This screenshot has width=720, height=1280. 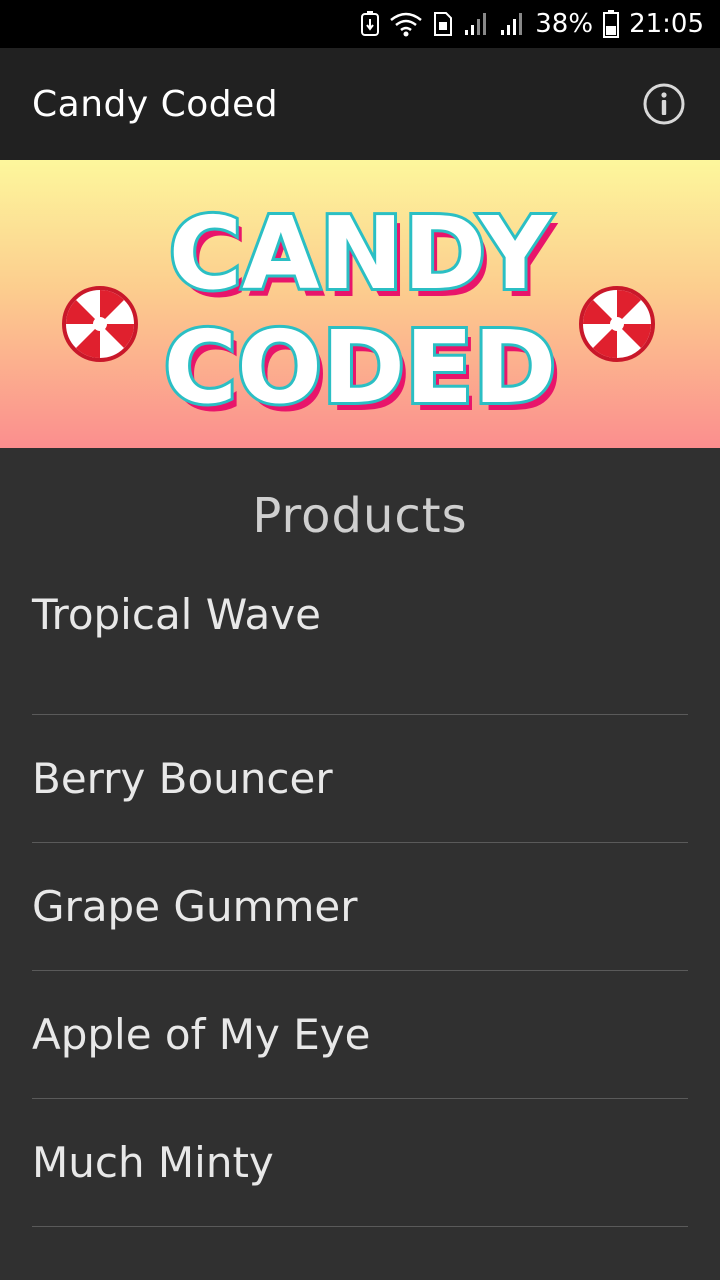 What do you see at coordinates (360, 649) in the screenshot?
I see `list-item: Tropical Wave` at bounding box center [360, 649].